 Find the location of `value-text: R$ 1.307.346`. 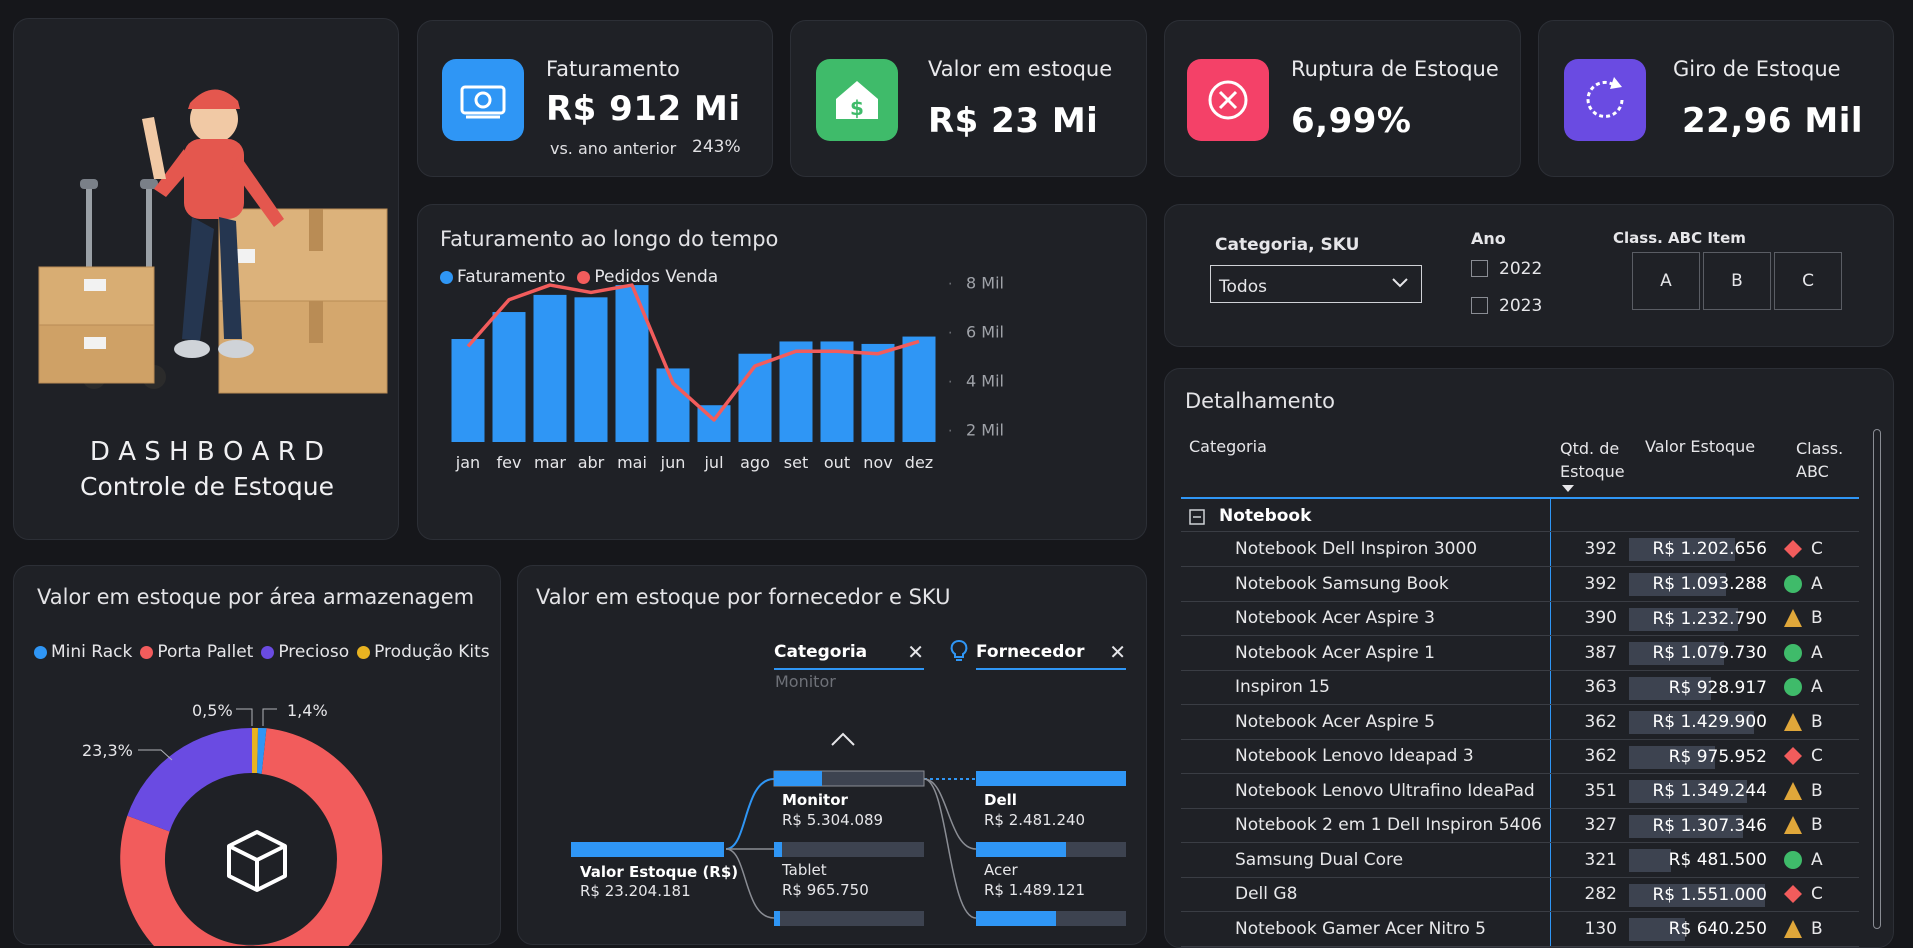

value-text: R$ 1.307.346 is located at coordinates (1709, 825).